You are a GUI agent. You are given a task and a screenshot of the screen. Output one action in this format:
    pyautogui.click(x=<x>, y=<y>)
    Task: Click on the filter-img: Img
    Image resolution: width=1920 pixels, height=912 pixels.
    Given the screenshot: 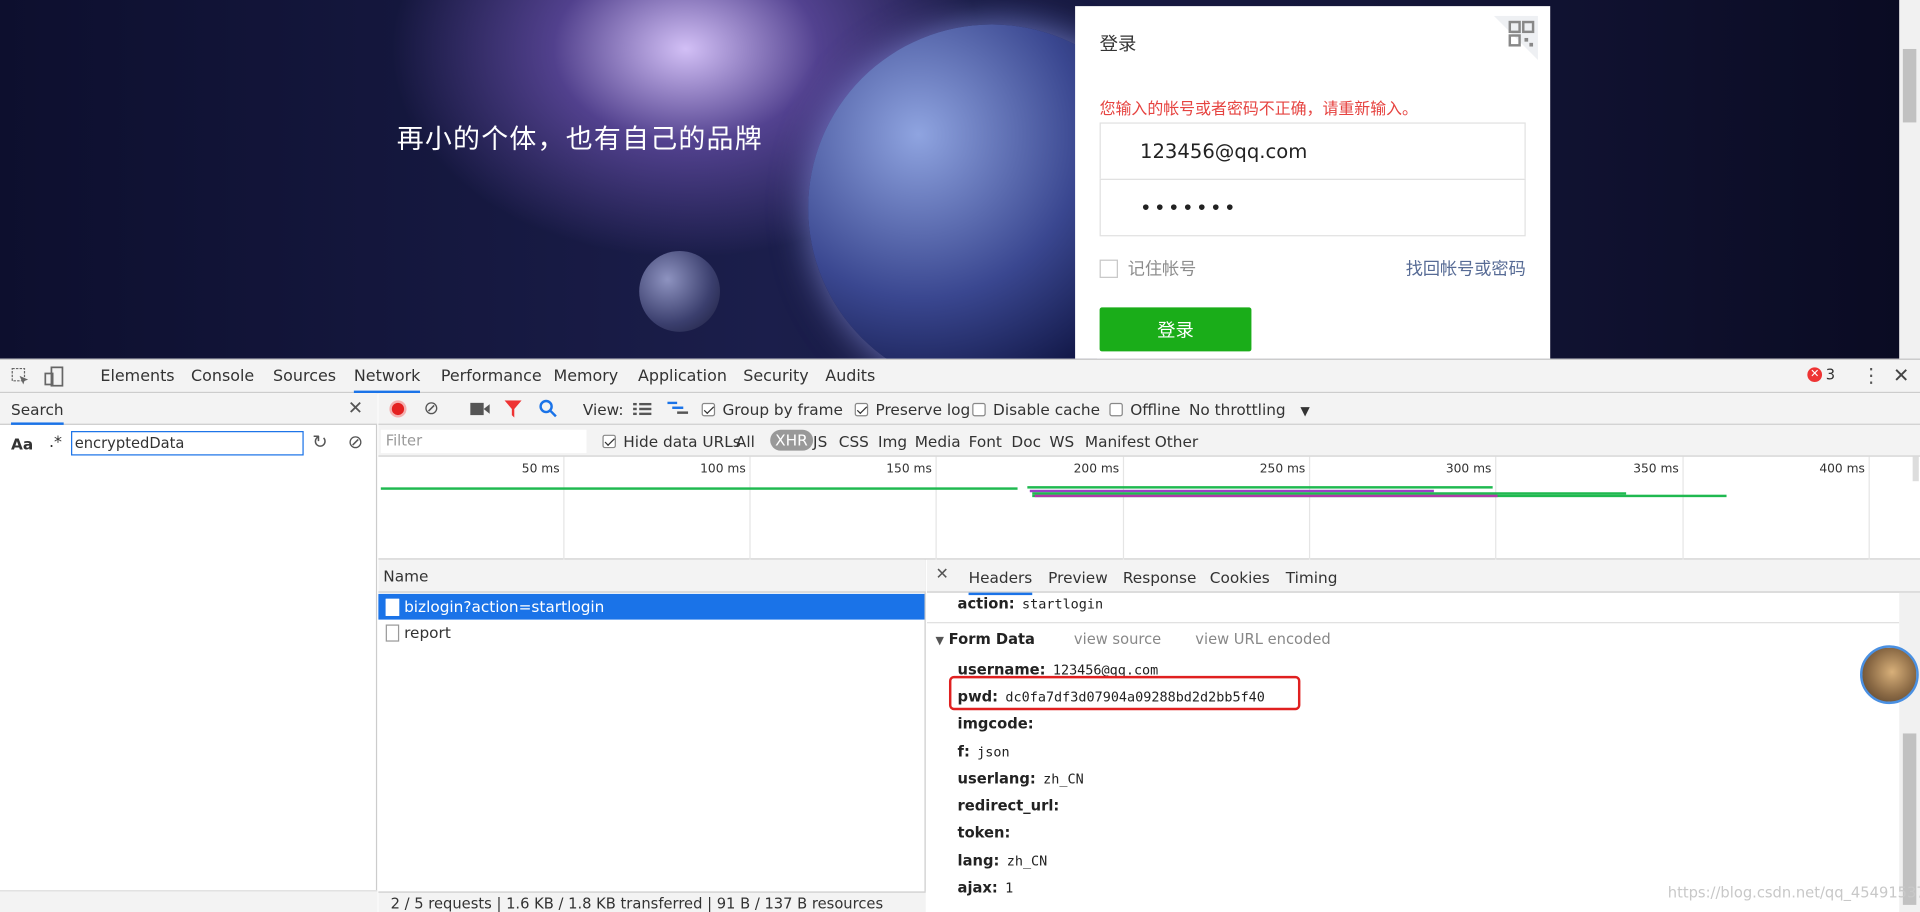 What is the action you would take?
    pyautogui.click(x=892, y=441)
    